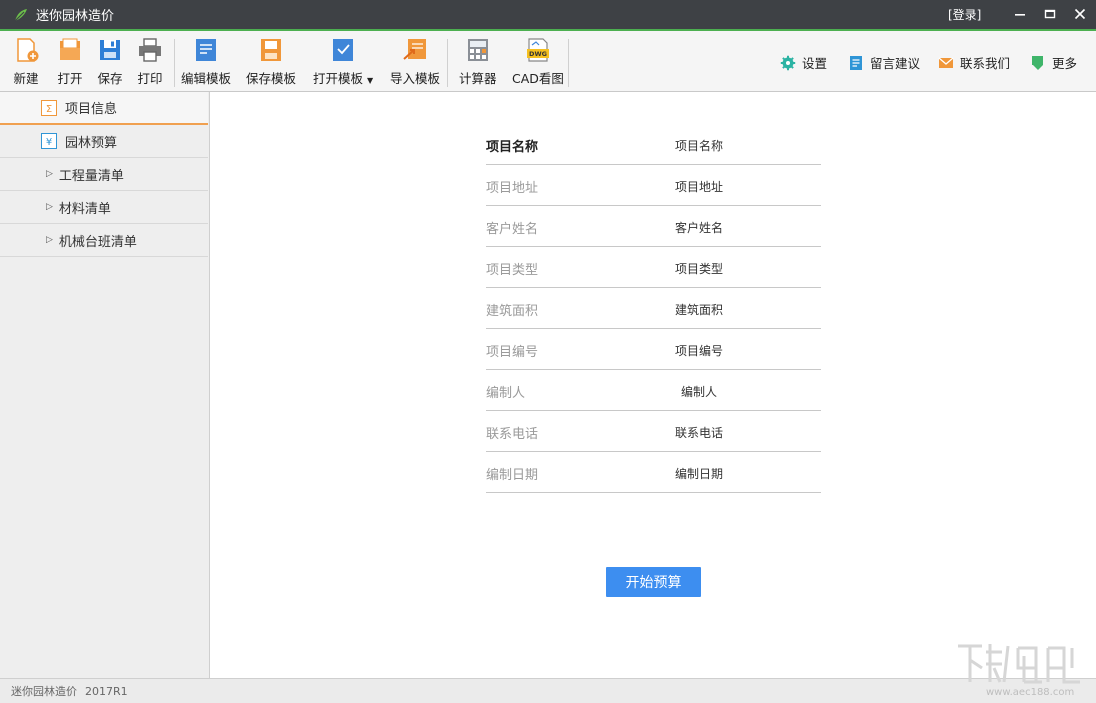 This screenshot has height=703, width=1096. I want to click on minimize-icon, so click(1020, 15).